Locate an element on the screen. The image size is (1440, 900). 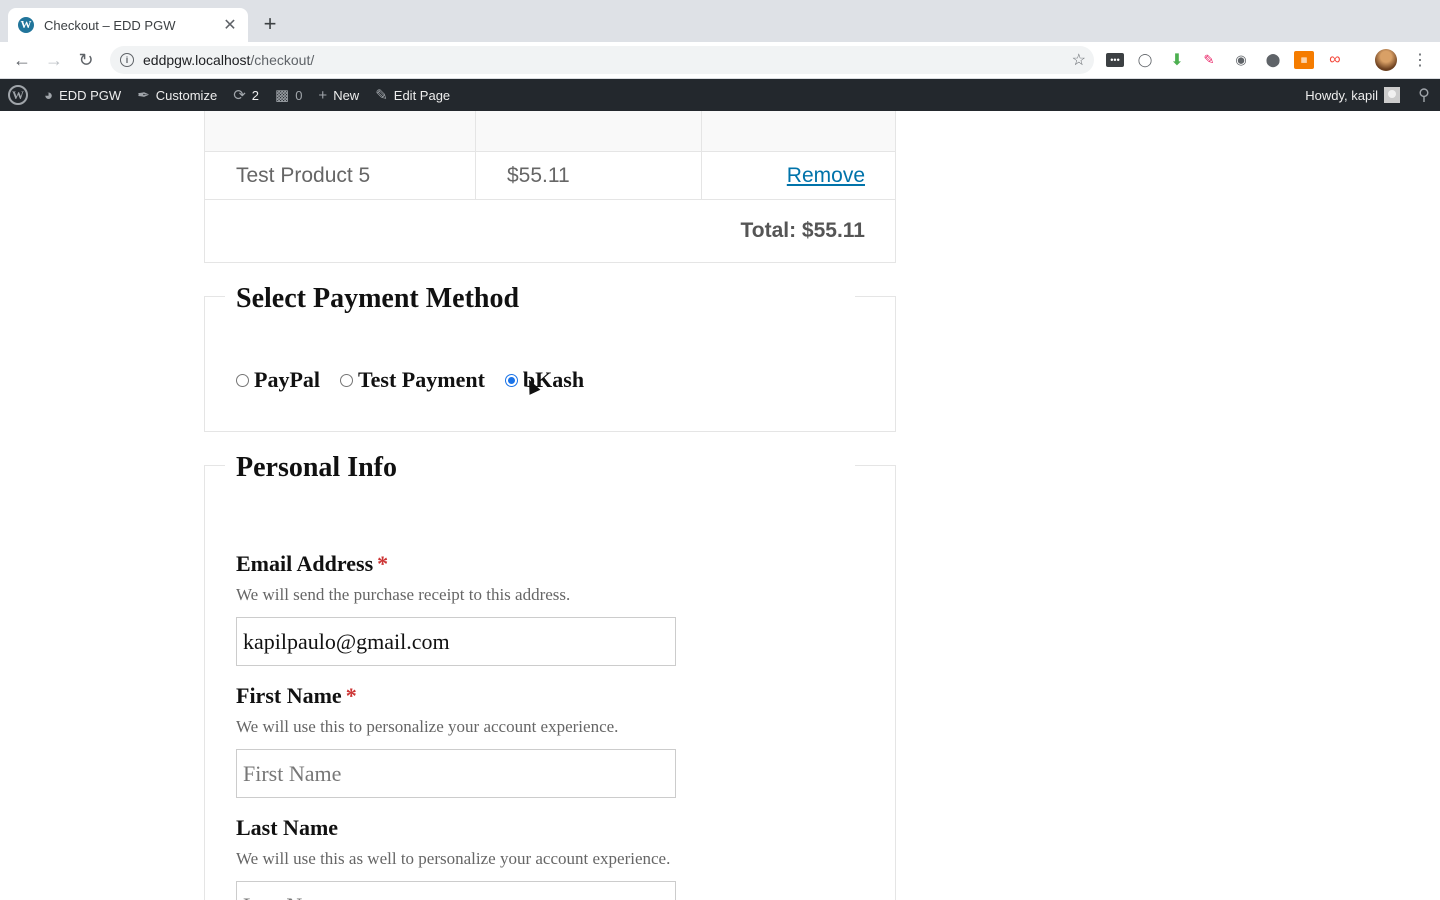
admin-bar-new: + New is located at coordinates (338, 95).